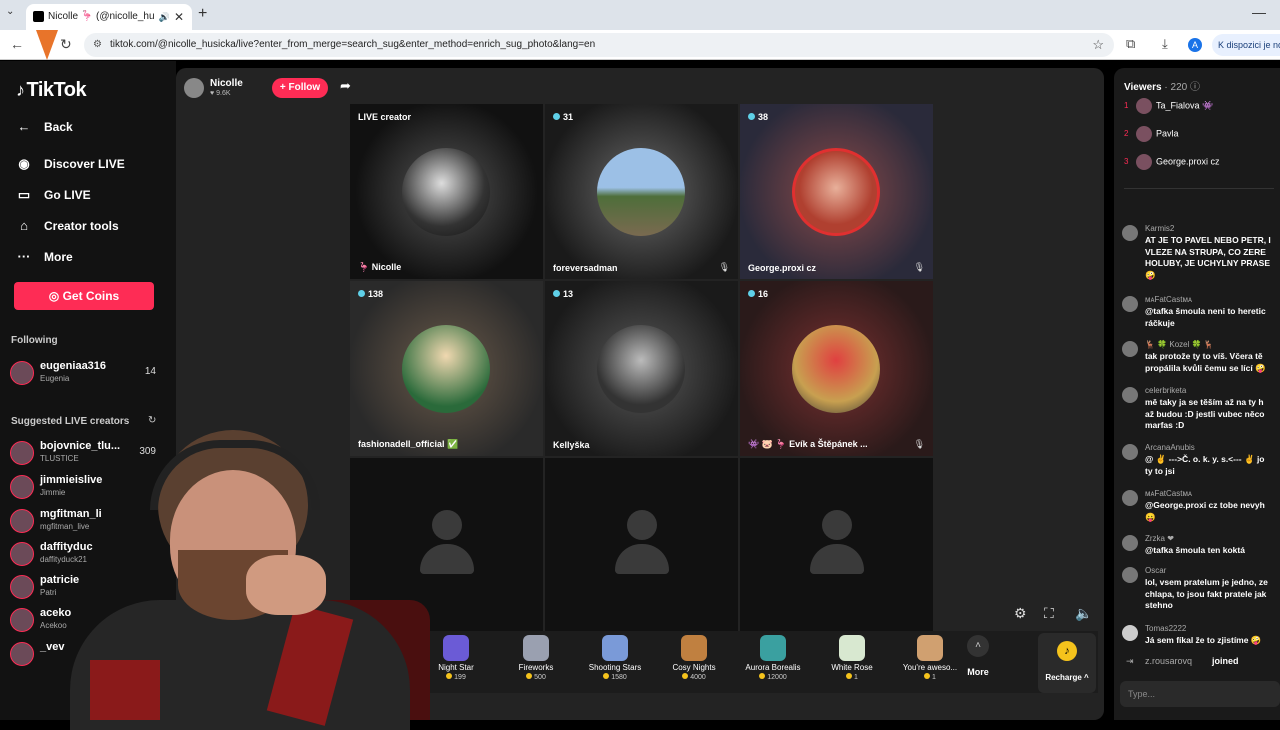  Describe the element at coordinates (1172, 163) in the screenshot. I see `top-viewer: 3 George.proxi cz` at that location.